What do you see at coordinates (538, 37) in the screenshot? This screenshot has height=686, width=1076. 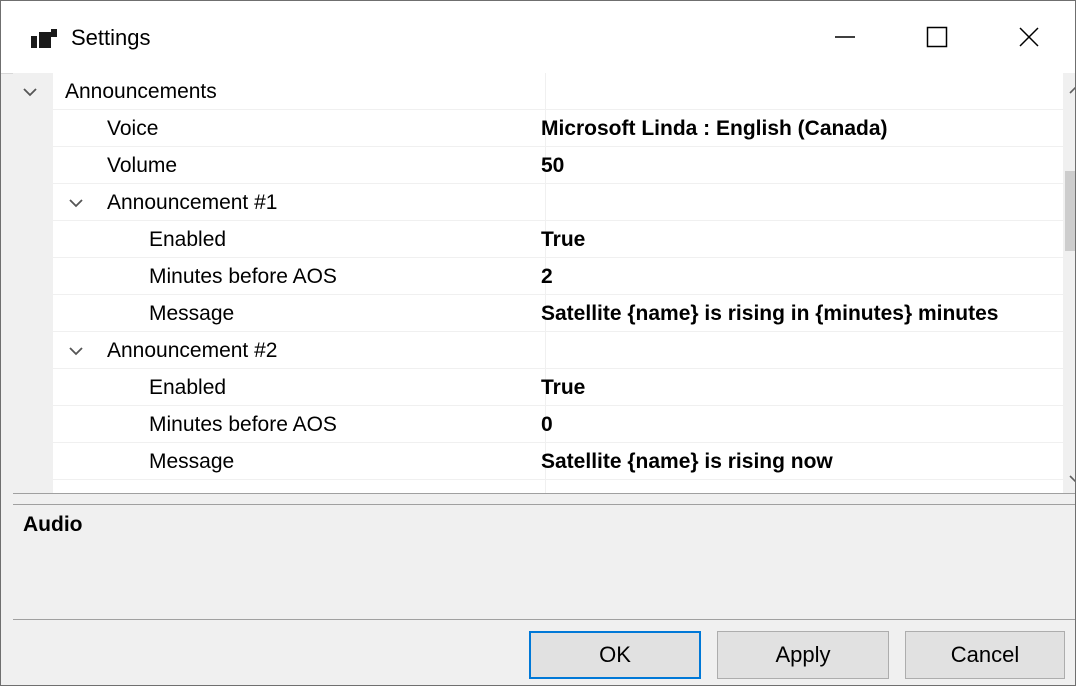 I see `title-bar: Settings` at bounding box center [538, 37].